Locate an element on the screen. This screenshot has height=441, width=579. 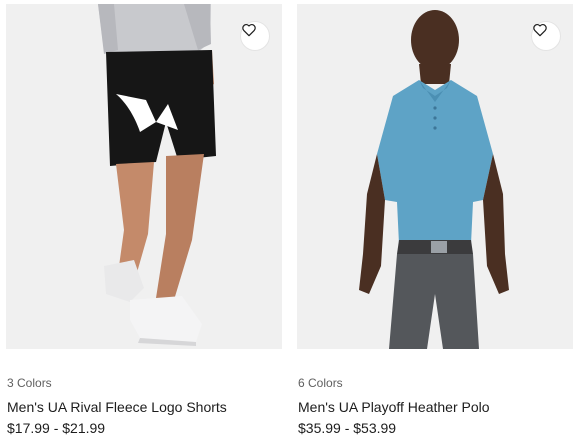
color-count: 6 Colors is located at coordinates (320, 383).